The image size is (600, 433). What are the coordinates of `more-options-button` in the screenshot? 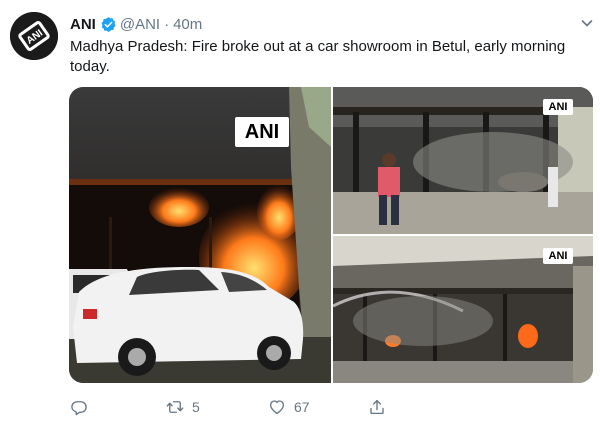 It's located at (587, 23).